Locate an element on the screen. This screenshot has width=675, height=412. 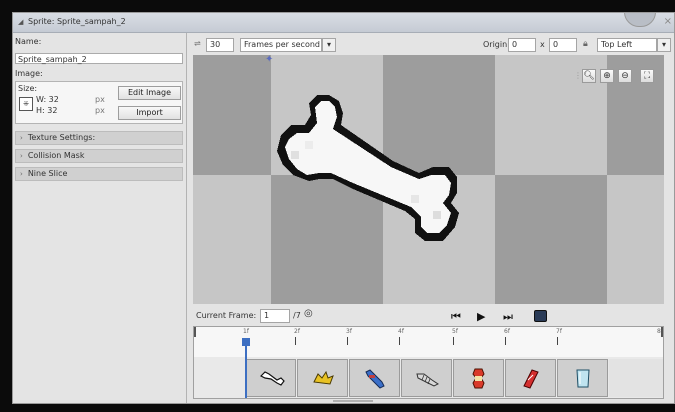
origin-x-input: 0 is located at coordinates (522, 45).